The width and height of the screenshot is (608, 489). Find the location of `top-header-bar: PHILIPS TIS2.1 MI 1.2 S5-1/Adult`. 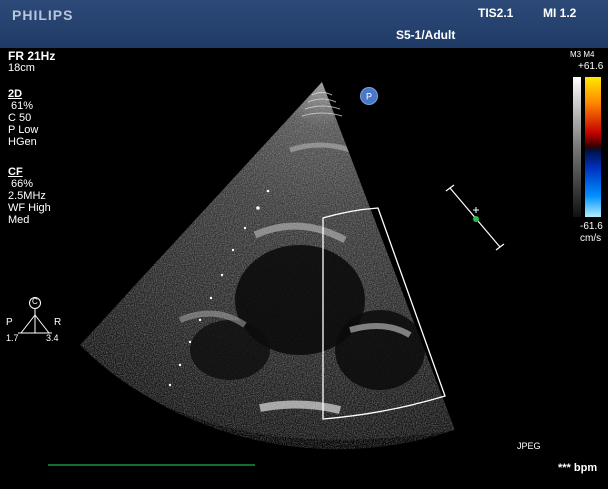

top-header-bar: PHILIPS TIS2.1 MI 1.2 S5-1/Adult is located at coordinates (304, 24).